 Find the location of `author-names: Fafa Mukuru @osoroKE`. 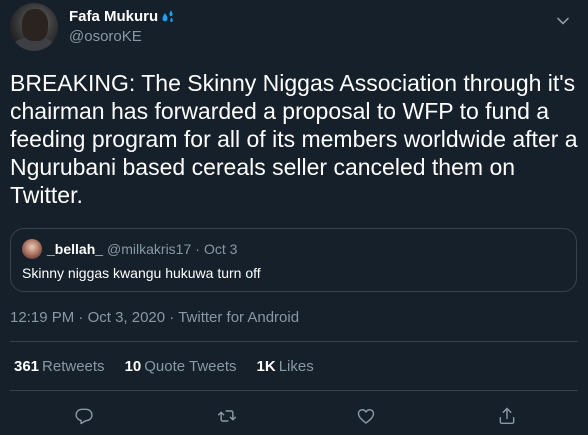

author-names: Fafa Mukuru @osoroKE is located at coordinates (122, 27).